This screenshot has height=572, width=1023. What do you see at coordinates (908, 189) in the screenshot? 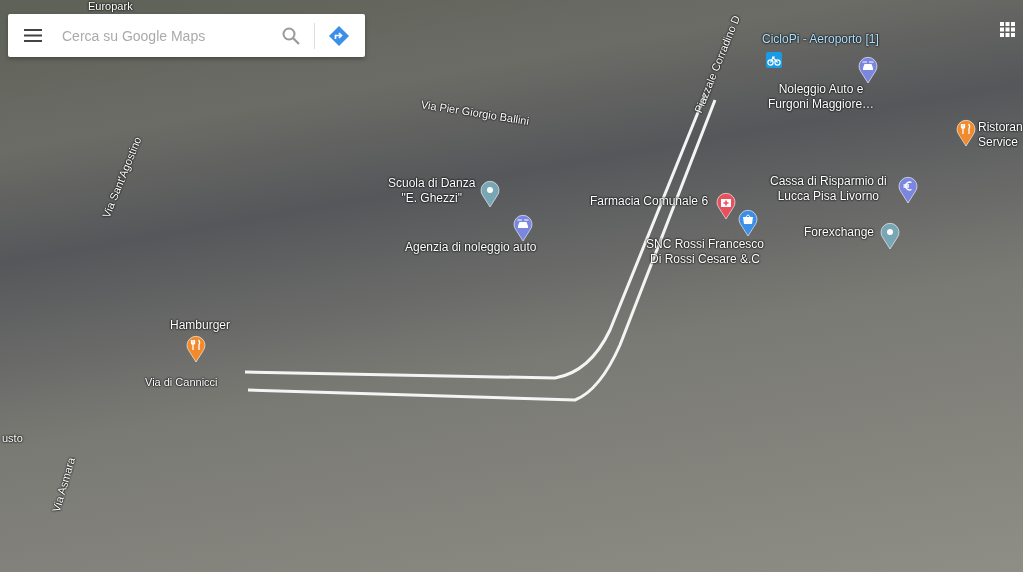
I see `euro-pin-icon` at bounding box center [908, 189].